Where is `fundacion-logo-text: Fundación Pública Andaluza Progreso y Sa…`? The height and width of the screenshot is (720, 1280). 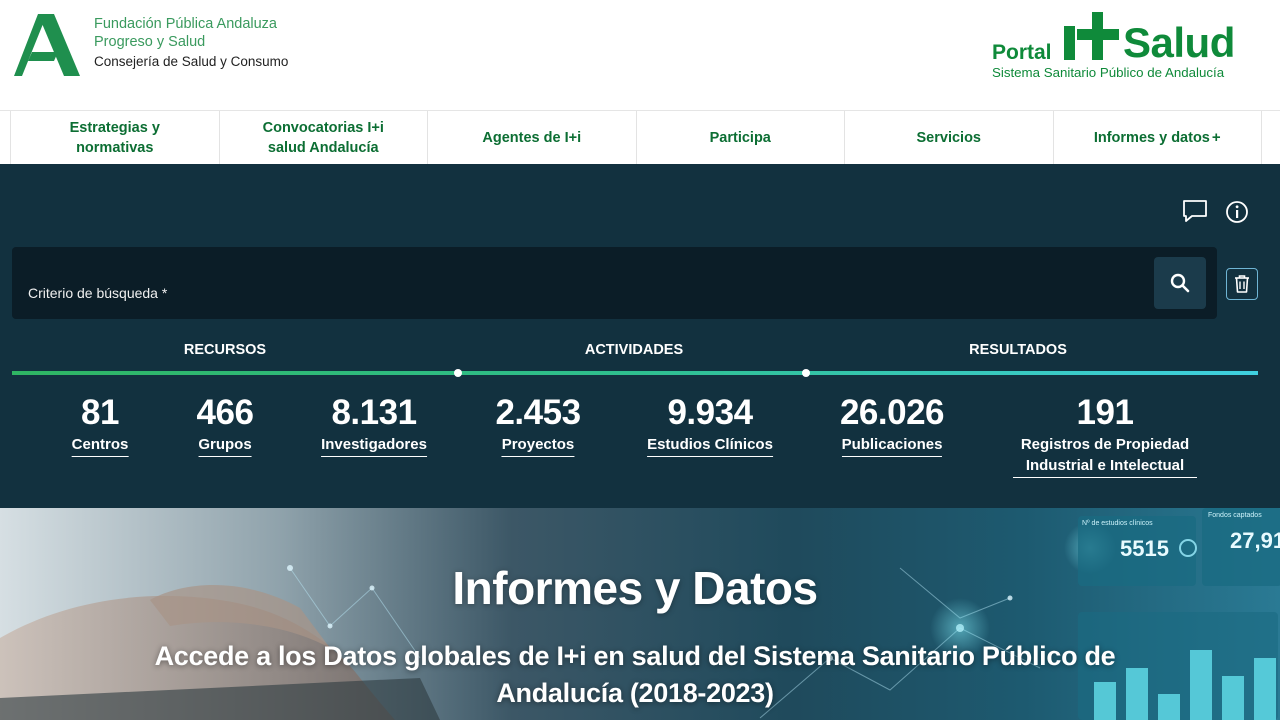 fundacion-logo-text: Fundación Pública Andaluza Progreso y Sa… is located at coordinates (224, 43).